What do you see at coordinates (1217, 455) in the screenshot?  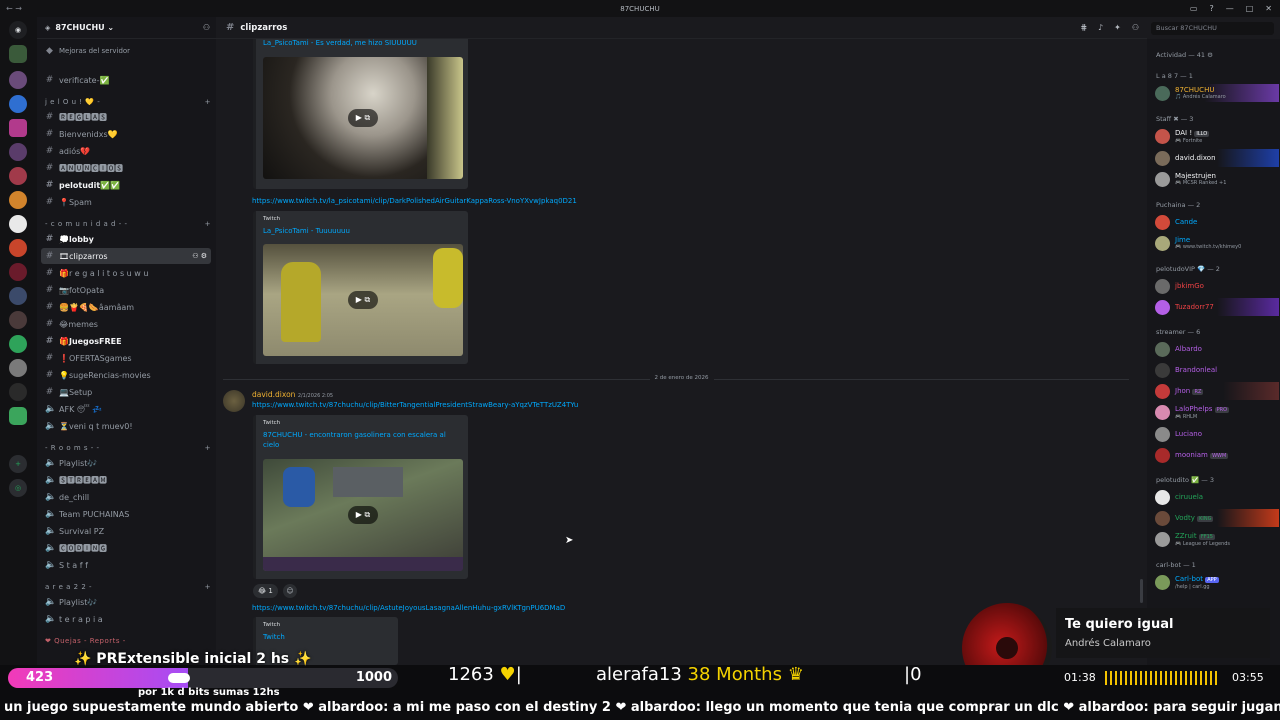 I see `member-item: mooniam WWM` at bounding box center [1217, 455].